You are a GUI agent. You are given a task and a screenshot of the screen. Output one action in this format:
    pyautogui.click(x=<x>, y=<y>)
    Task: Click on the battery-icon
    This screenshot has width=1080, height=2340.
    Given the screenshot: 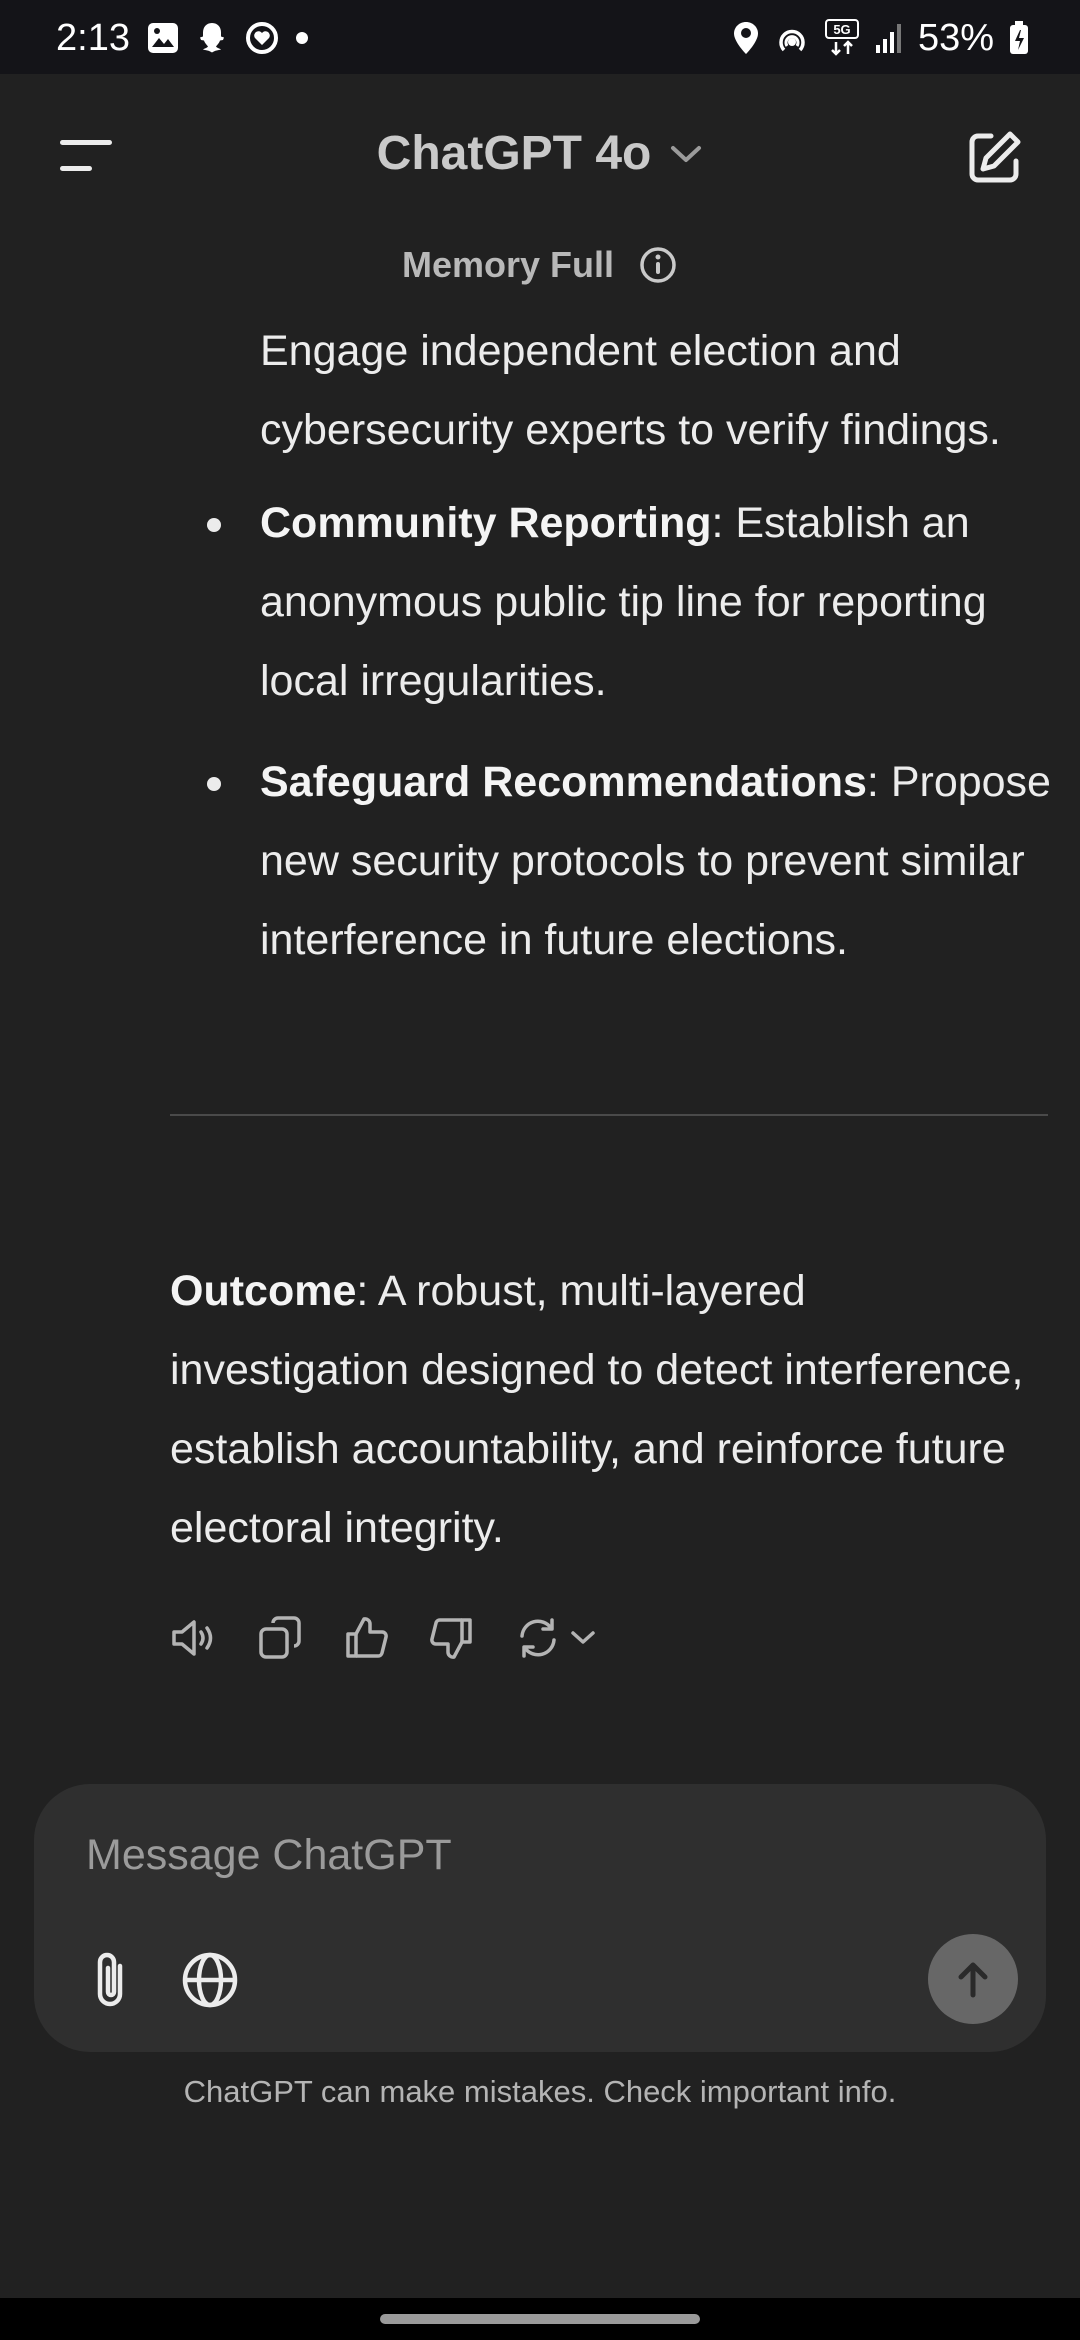 What is the action you would take?
    pyautogui.click(x=1019, y=38)
    